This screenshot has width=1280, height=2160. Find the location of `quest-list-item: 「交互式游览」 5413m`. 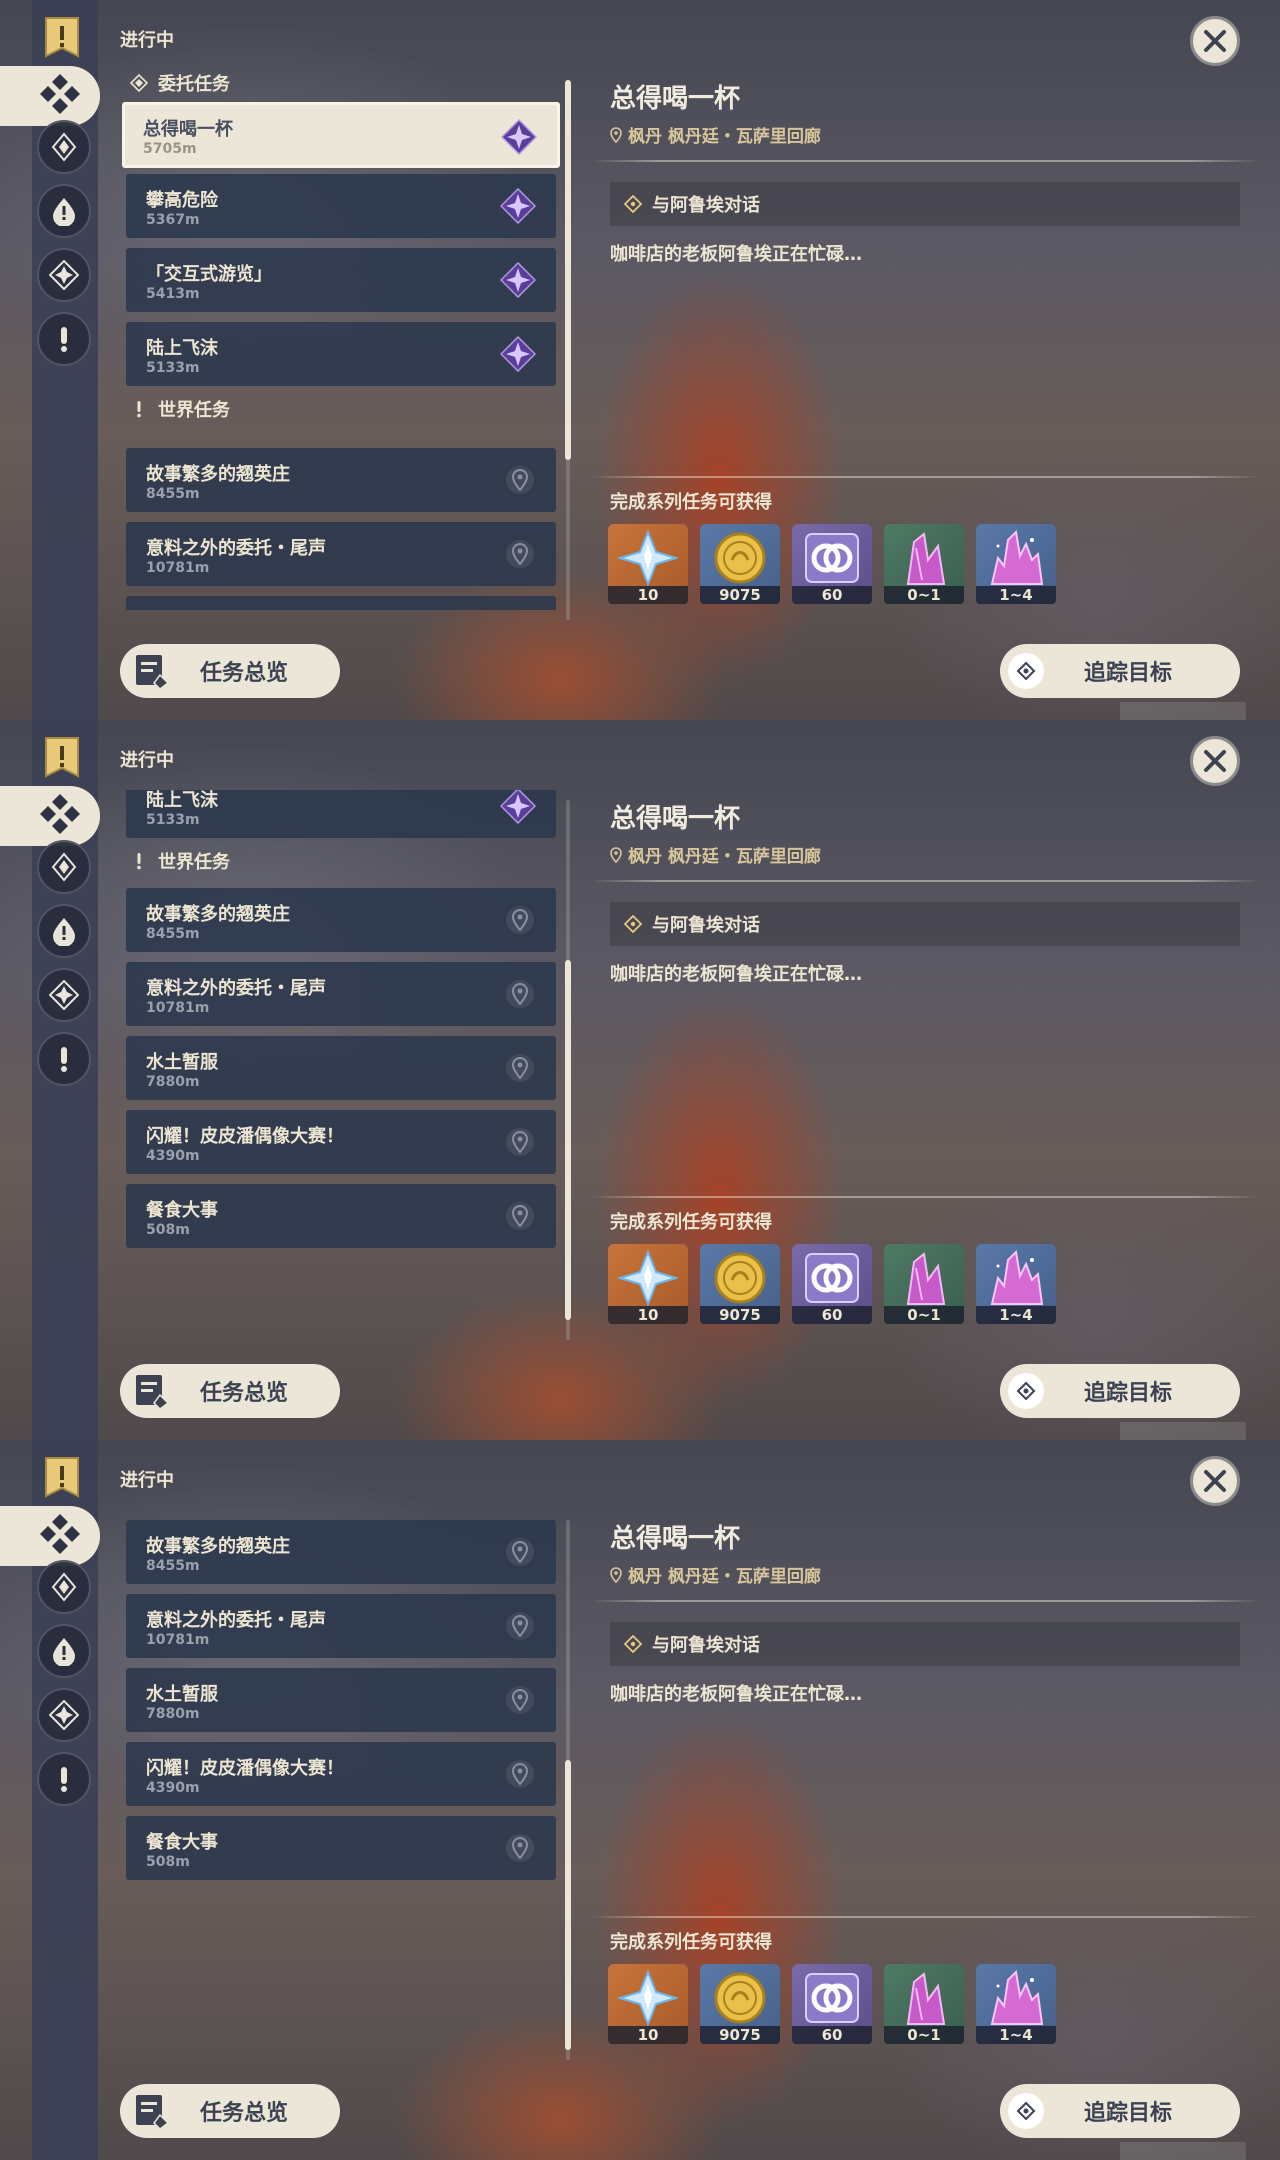

quest-list-item: 「交互式游览」 5413m is located at coordinates (341, 280).